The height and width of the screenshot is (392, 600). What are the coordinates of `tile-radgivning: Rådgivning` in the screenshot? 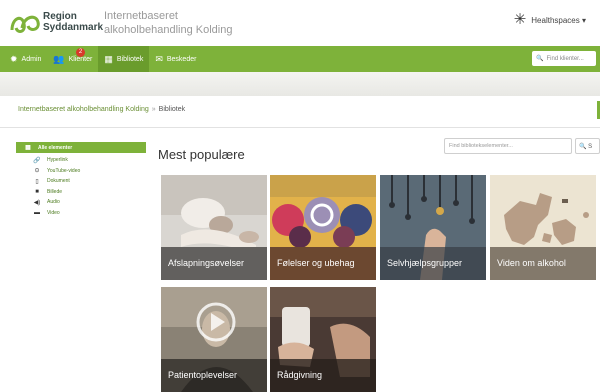 It's located at (323, 339).